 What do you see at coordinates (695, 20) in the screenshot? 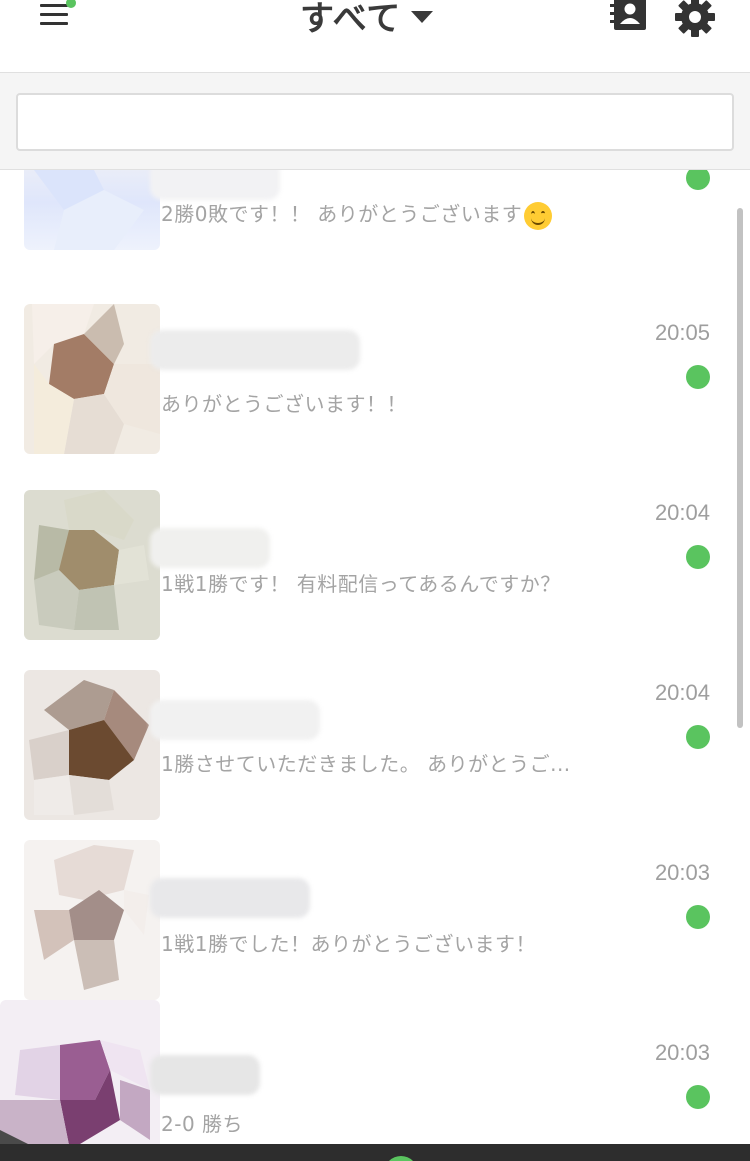
I see `gear-icon` at bounding box center [695, 20].